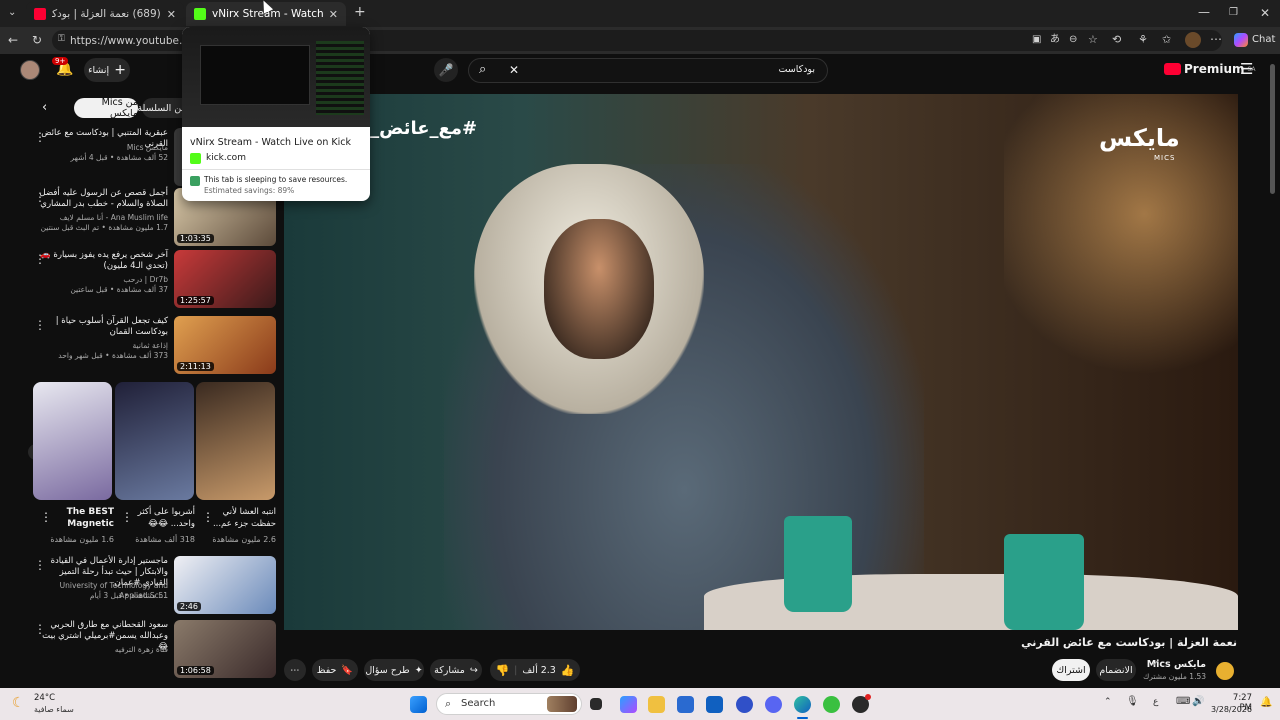 This screenshot has width=1280, height=720. Describe the element at coordinates (418, 704) in the screenshot. I see `start-windows-icon` at that location.